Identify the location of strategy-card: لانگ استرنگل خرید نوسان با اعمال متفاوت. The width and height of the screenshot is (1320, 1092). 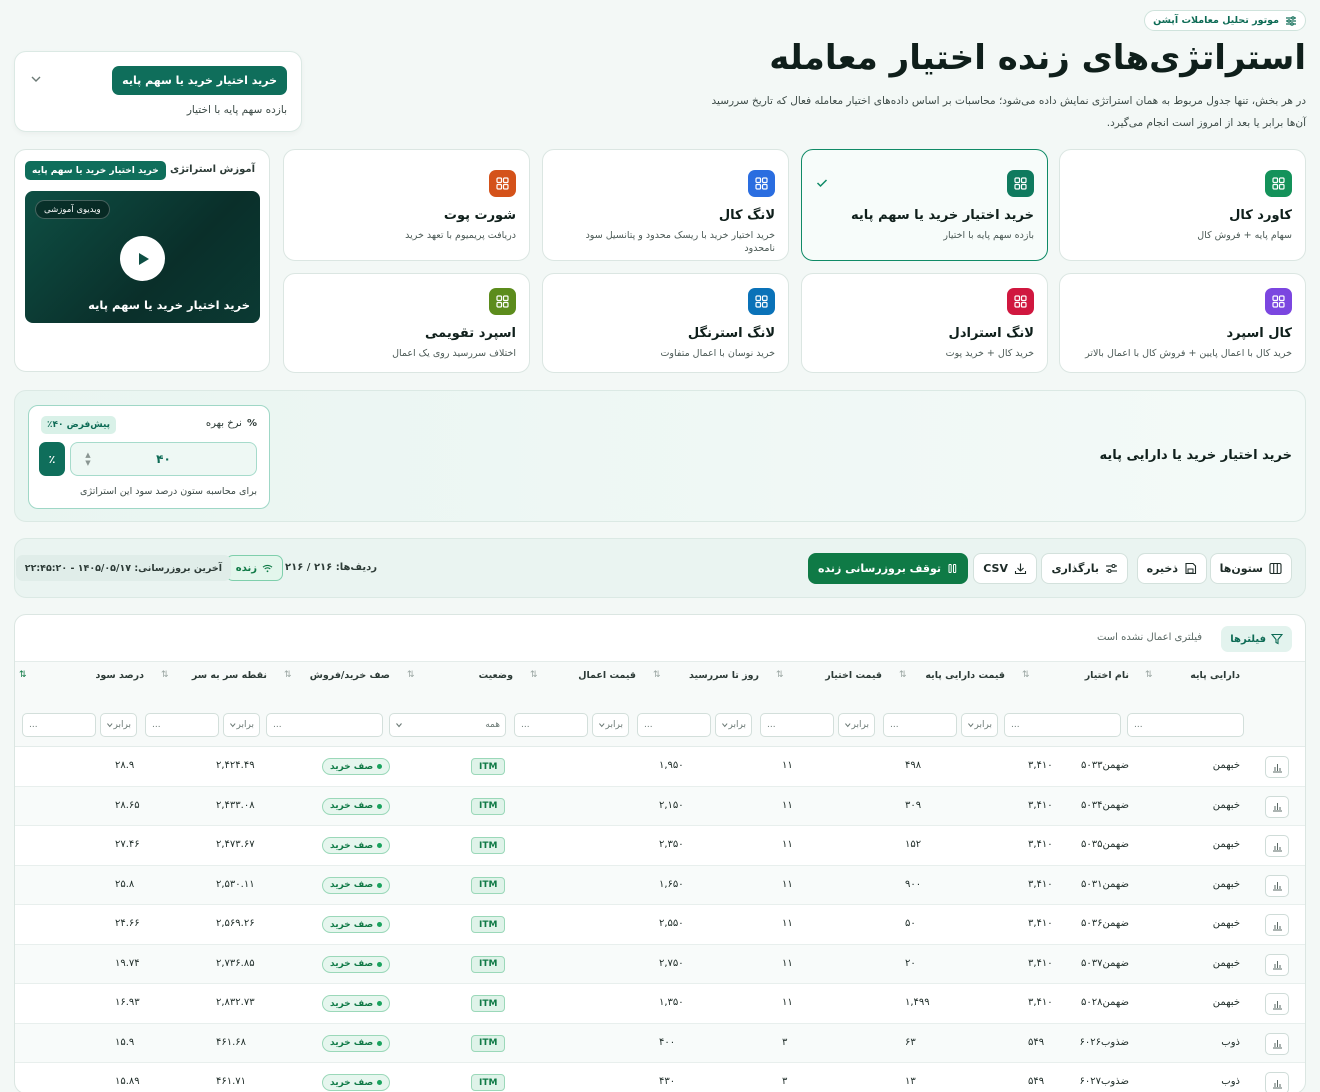
(665, 323).